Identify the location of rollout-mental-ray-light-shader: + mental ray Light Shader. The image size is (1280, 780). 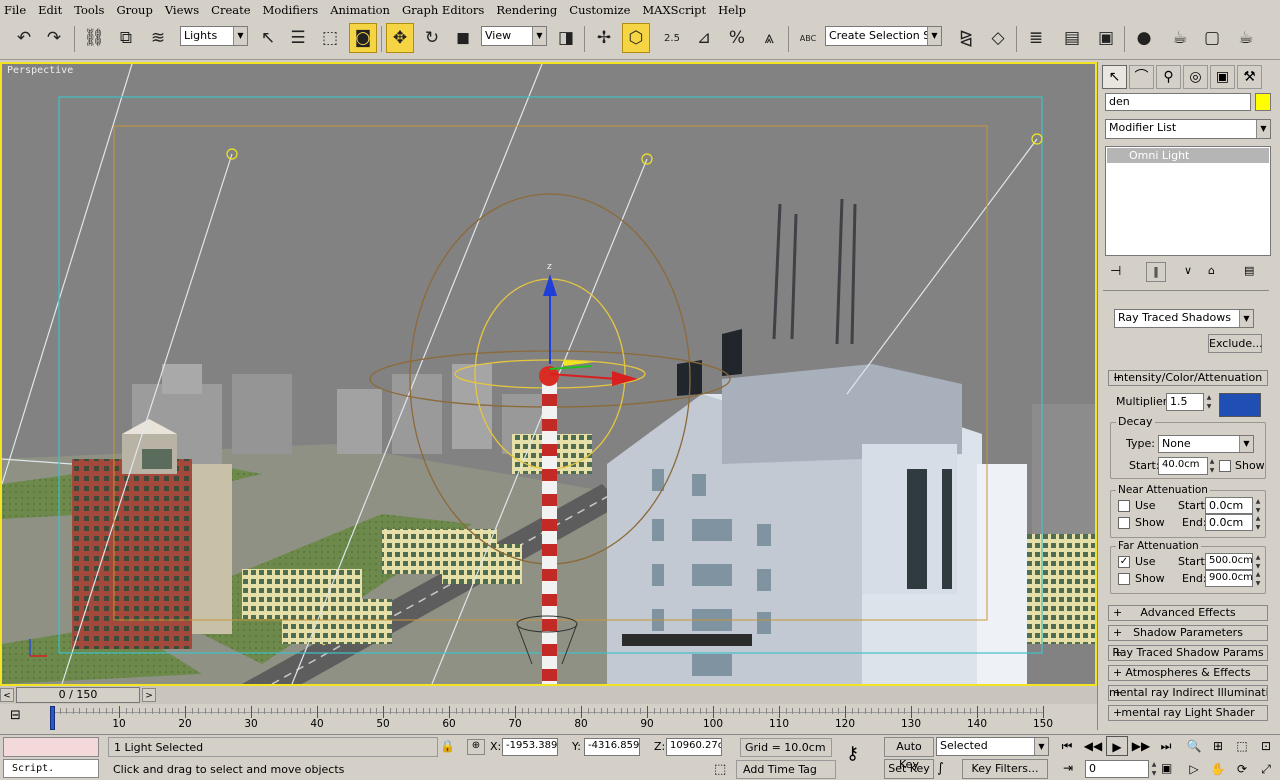
(1188, 713).